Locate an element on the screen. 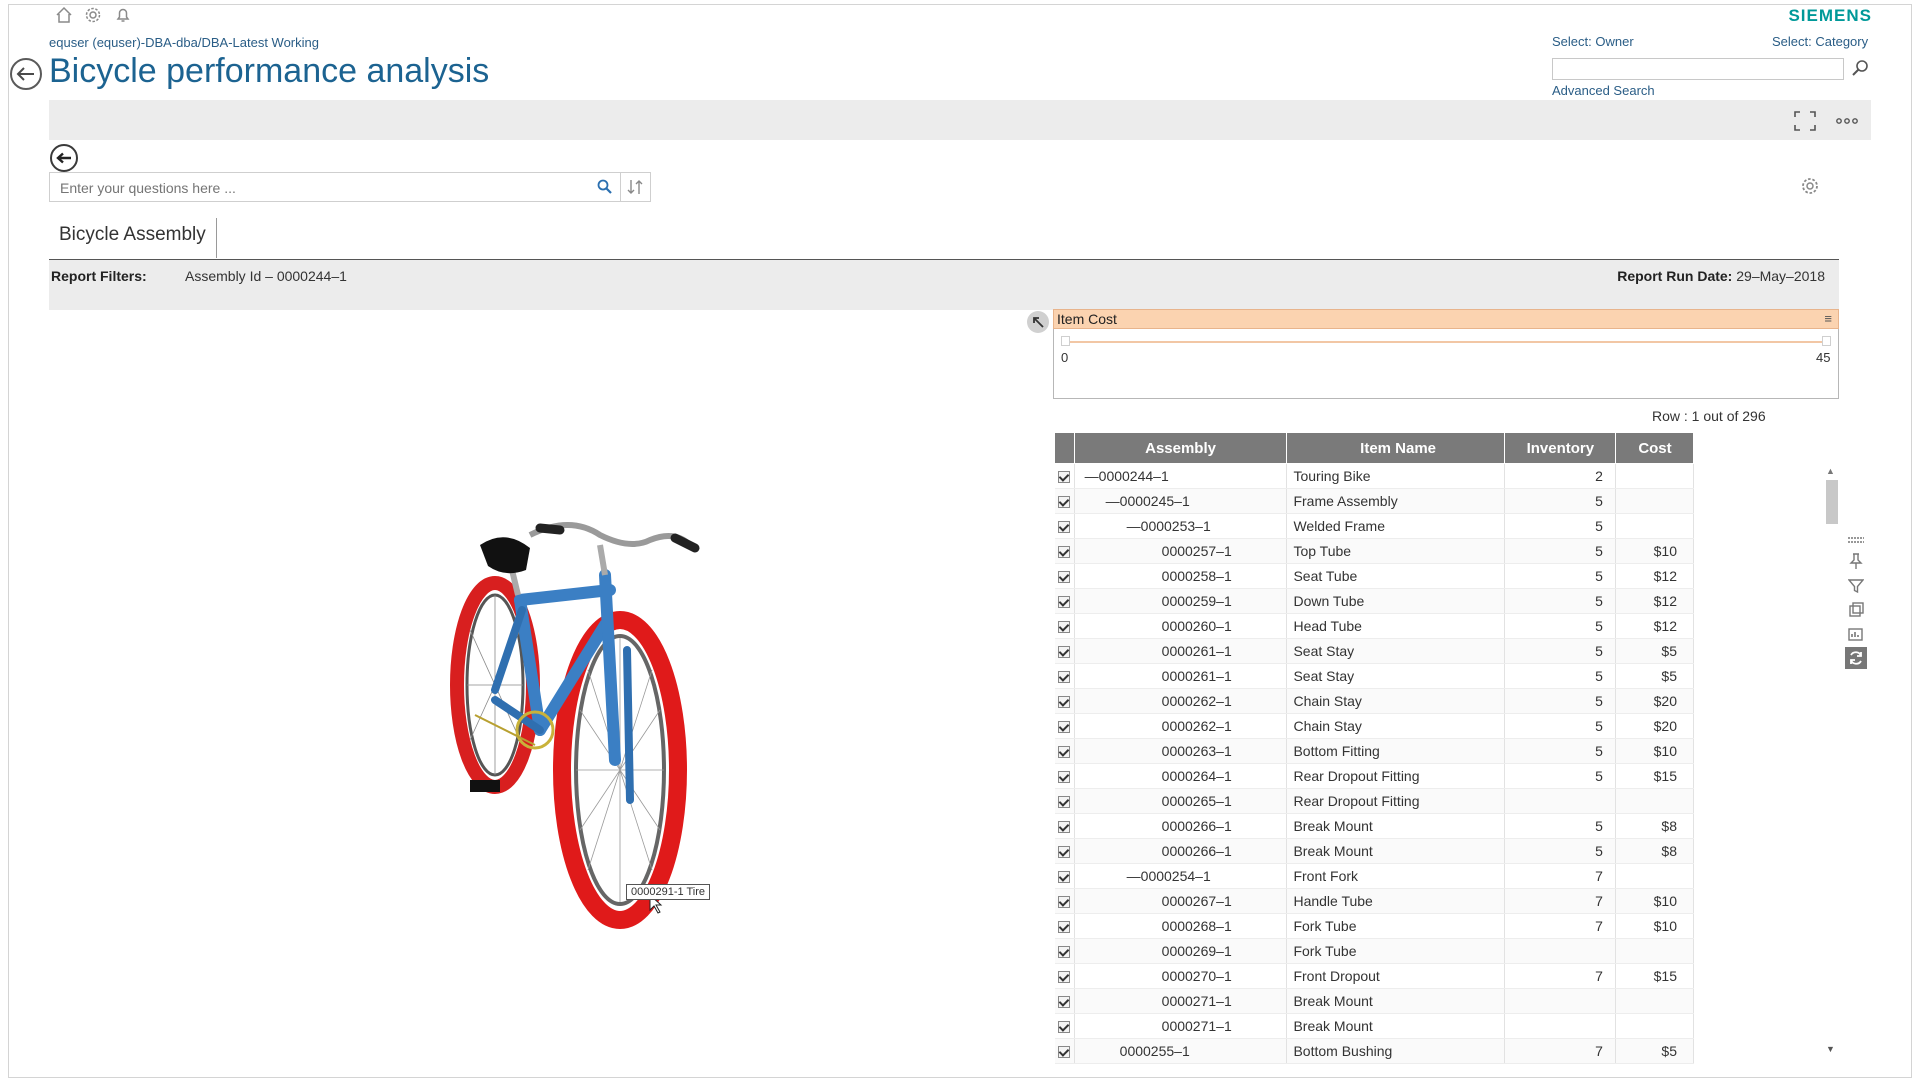 The image size is (1920, 1080). table-row: 0000263–1 Bottom Fitting 5 $10 is located at coordinates (1374, 751).